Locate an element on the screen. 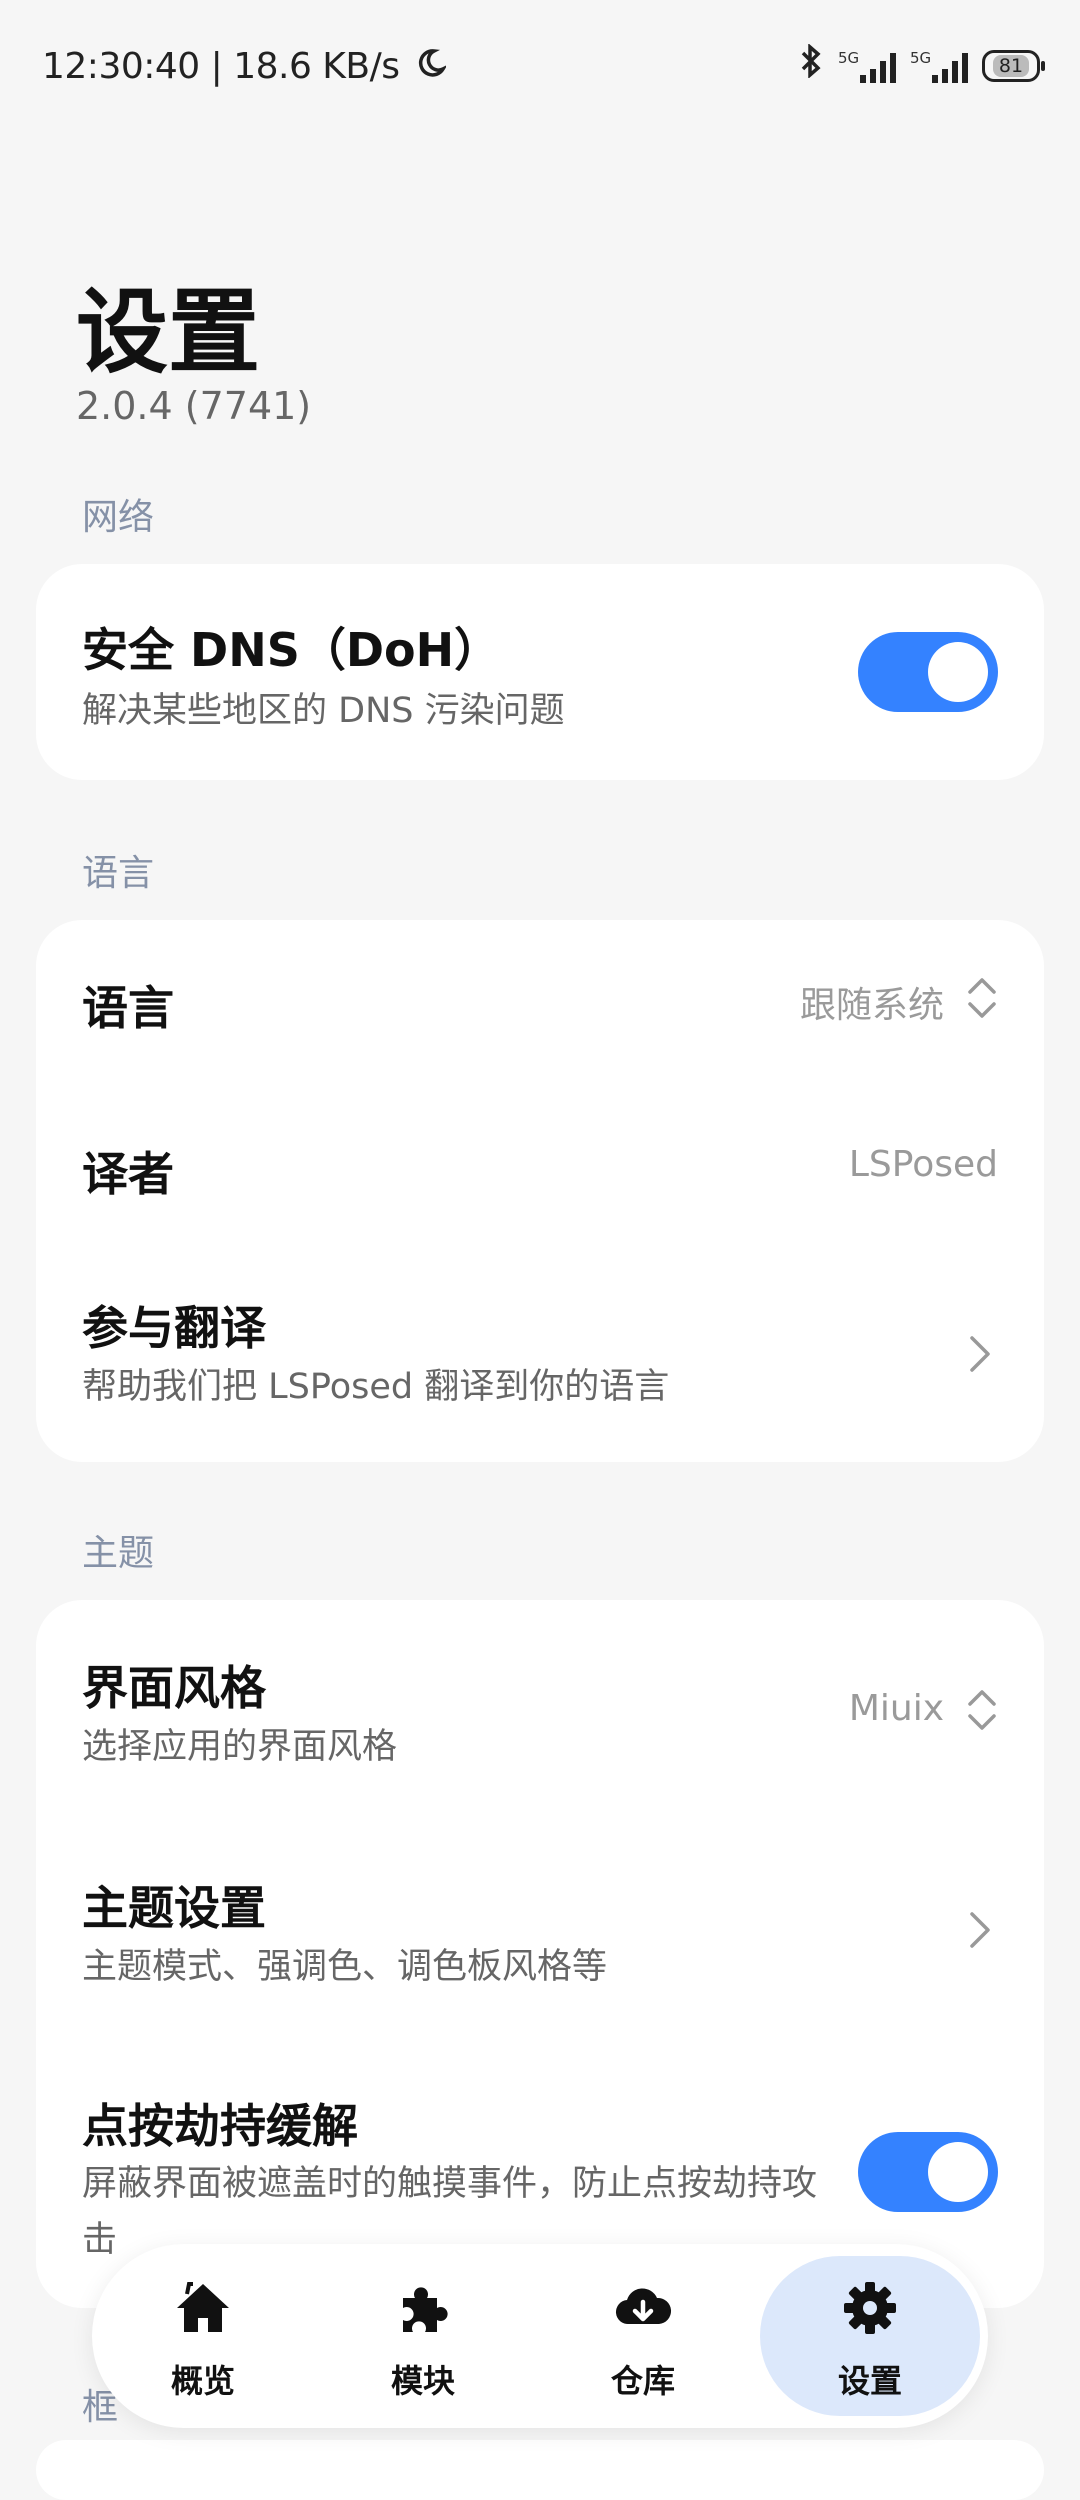 This screenshot has height=2500, width=1080. home-icon is located at coordinates (203, 2307).